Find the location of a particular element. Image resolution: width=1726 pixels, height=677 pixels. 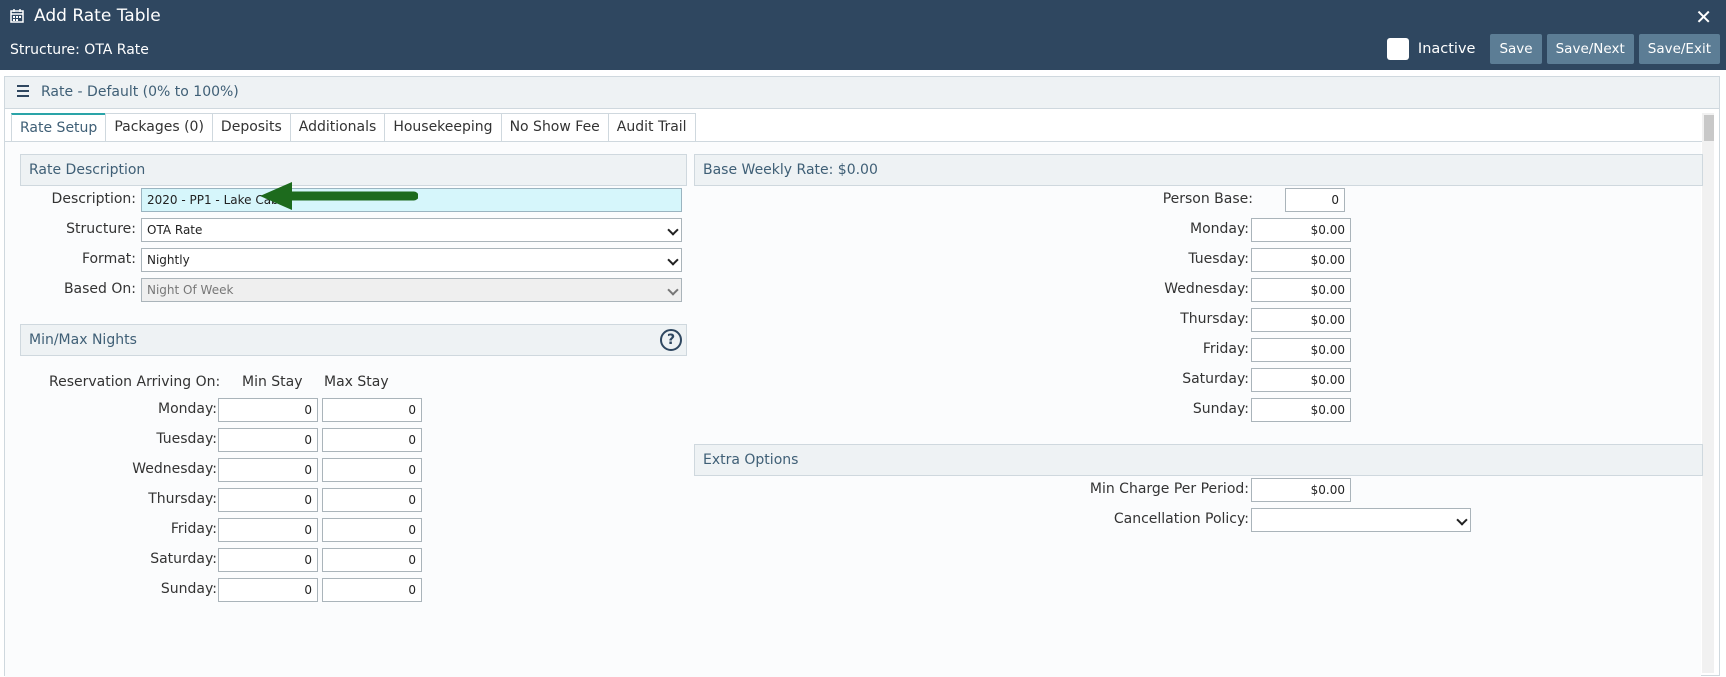

min-max-day-label: Monday: is located at coordinates (187, 409).